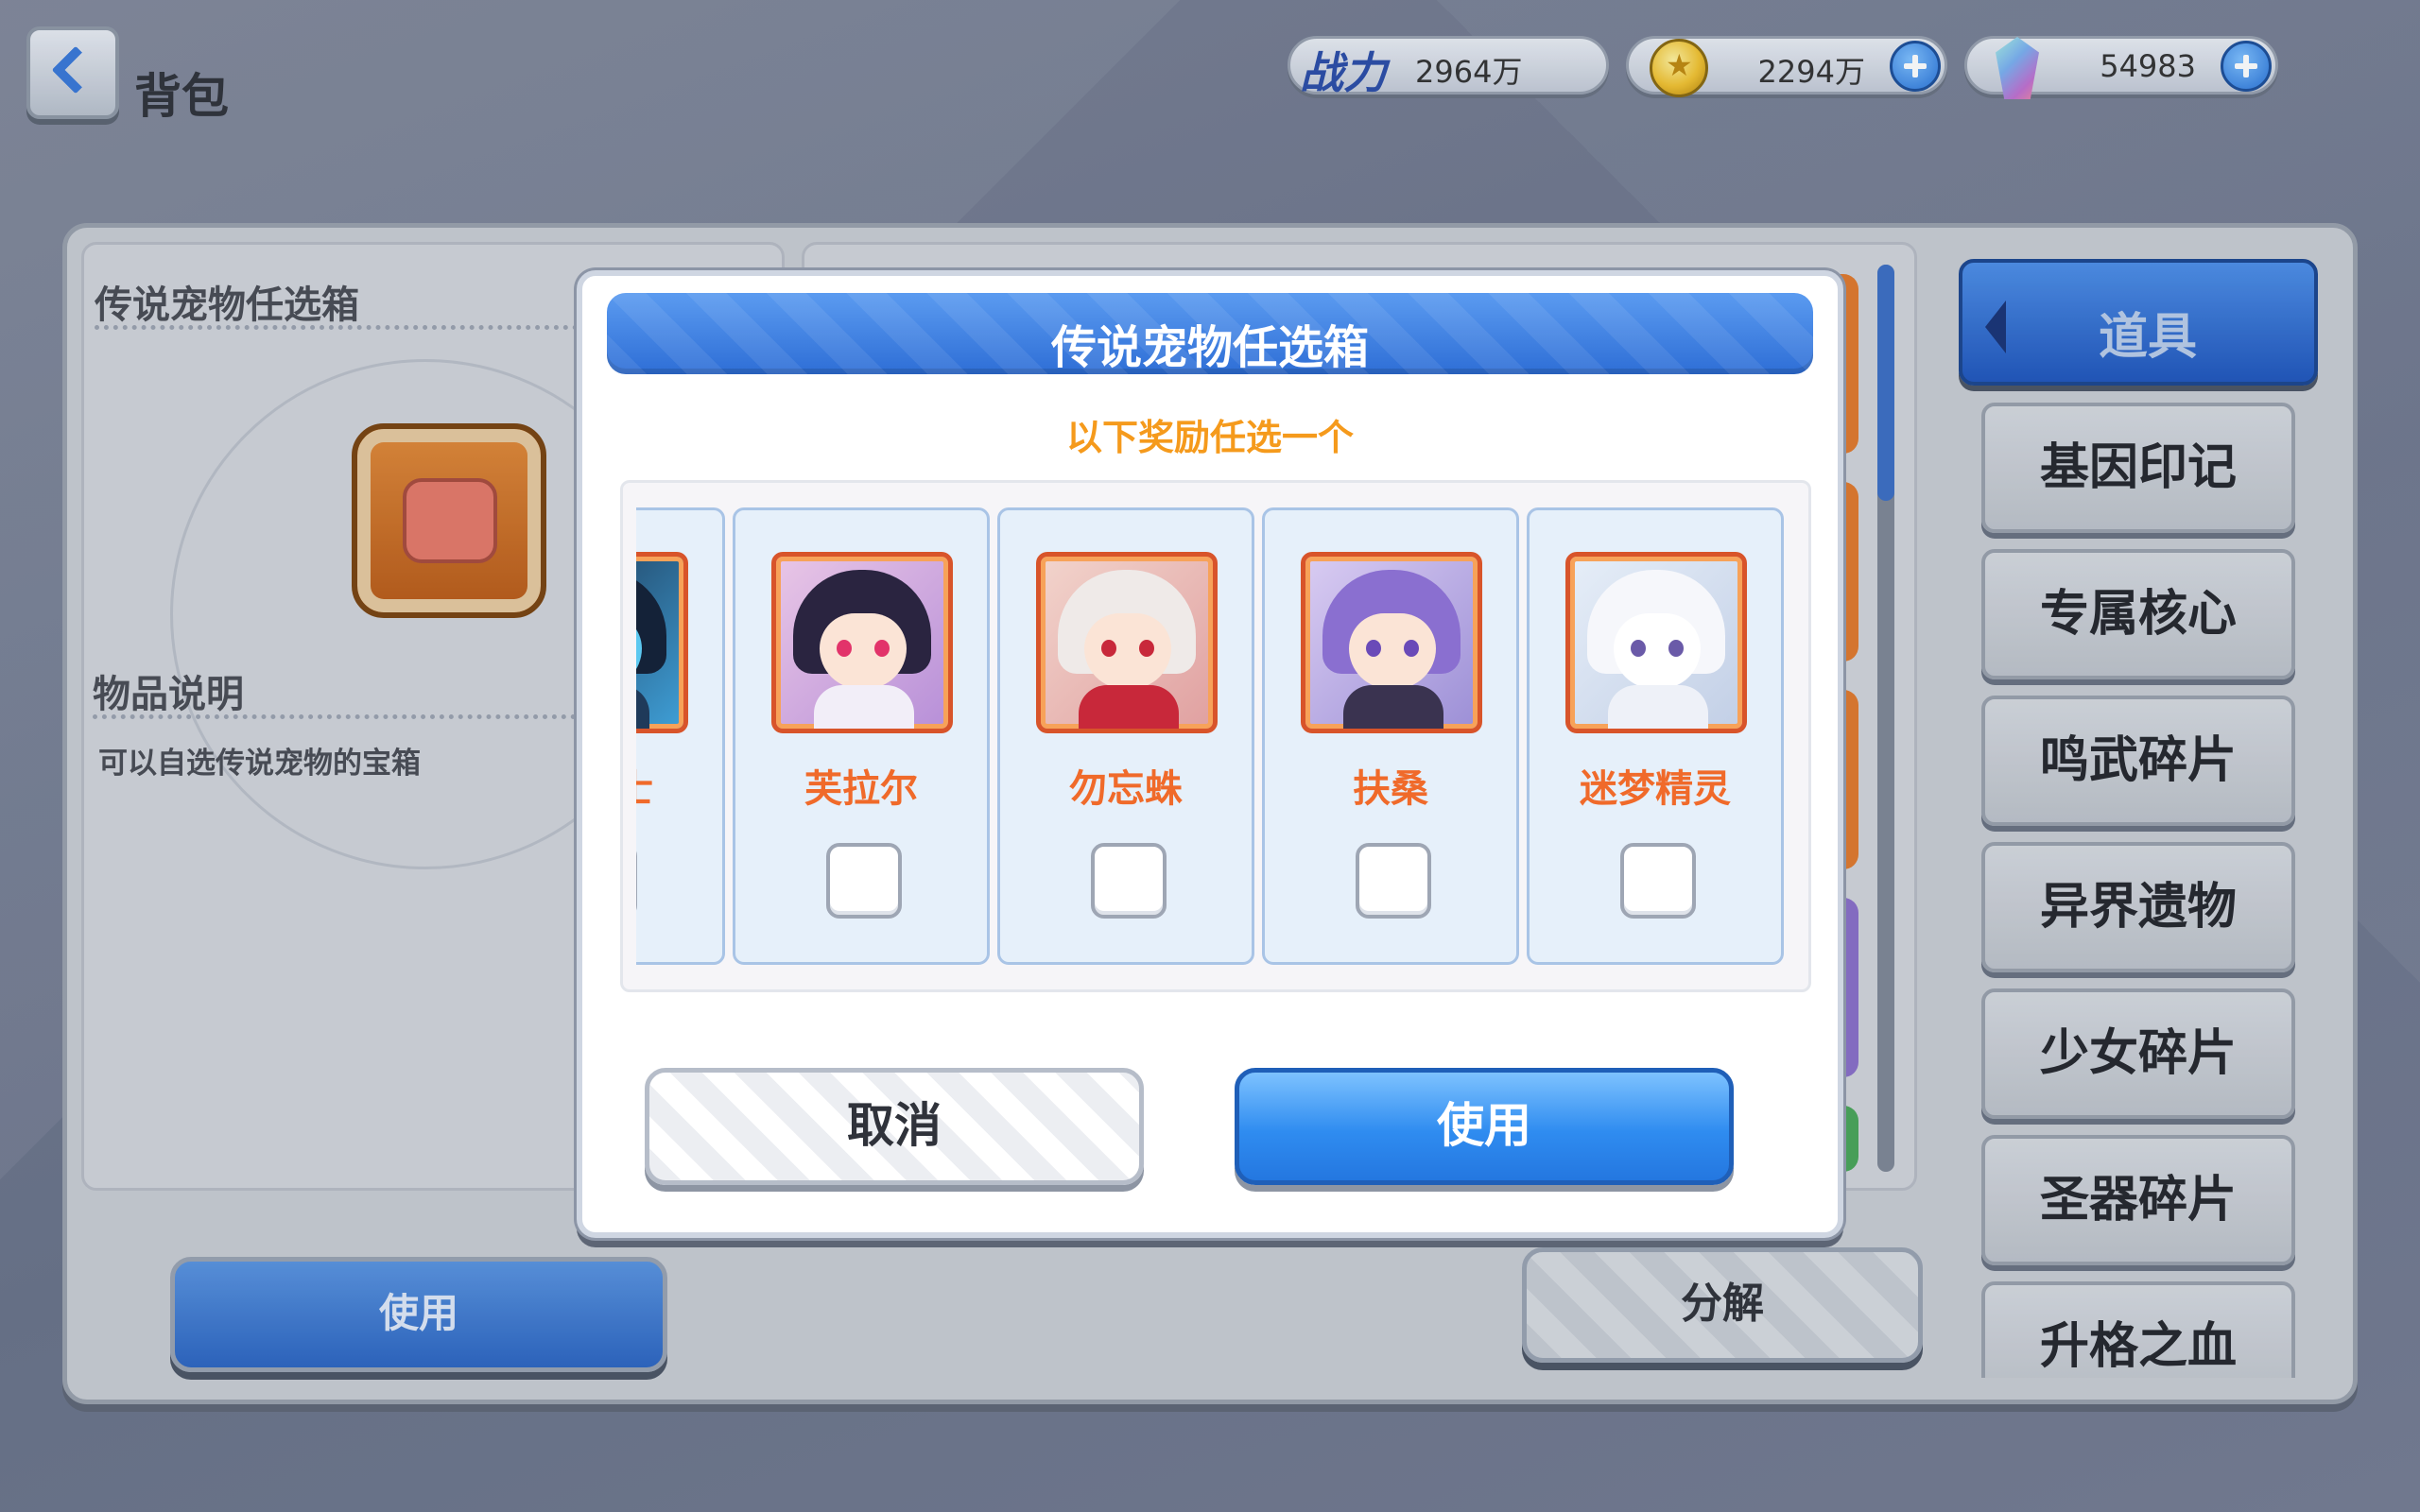 This screenshot has height=1512, width=2420. Describe the element at coordinates (680, 736) in the screenshot. I see `reward-option: 金战士` at that location.